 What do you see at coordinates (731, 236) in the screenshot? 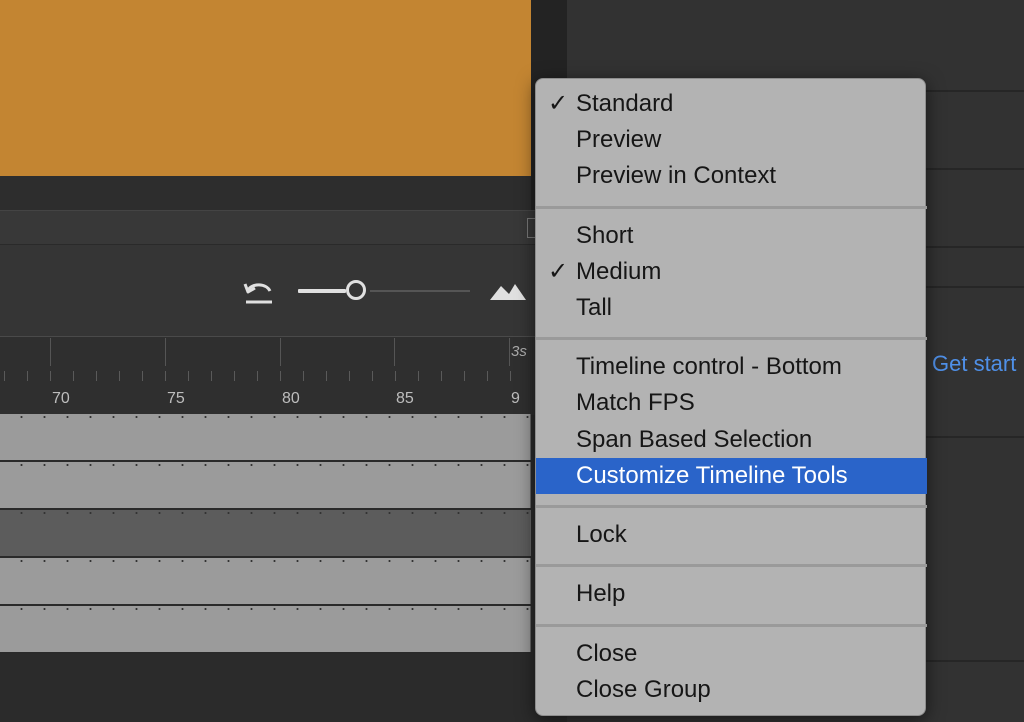
I see `menu-item-short: Short` at bounding box center [731, 236].